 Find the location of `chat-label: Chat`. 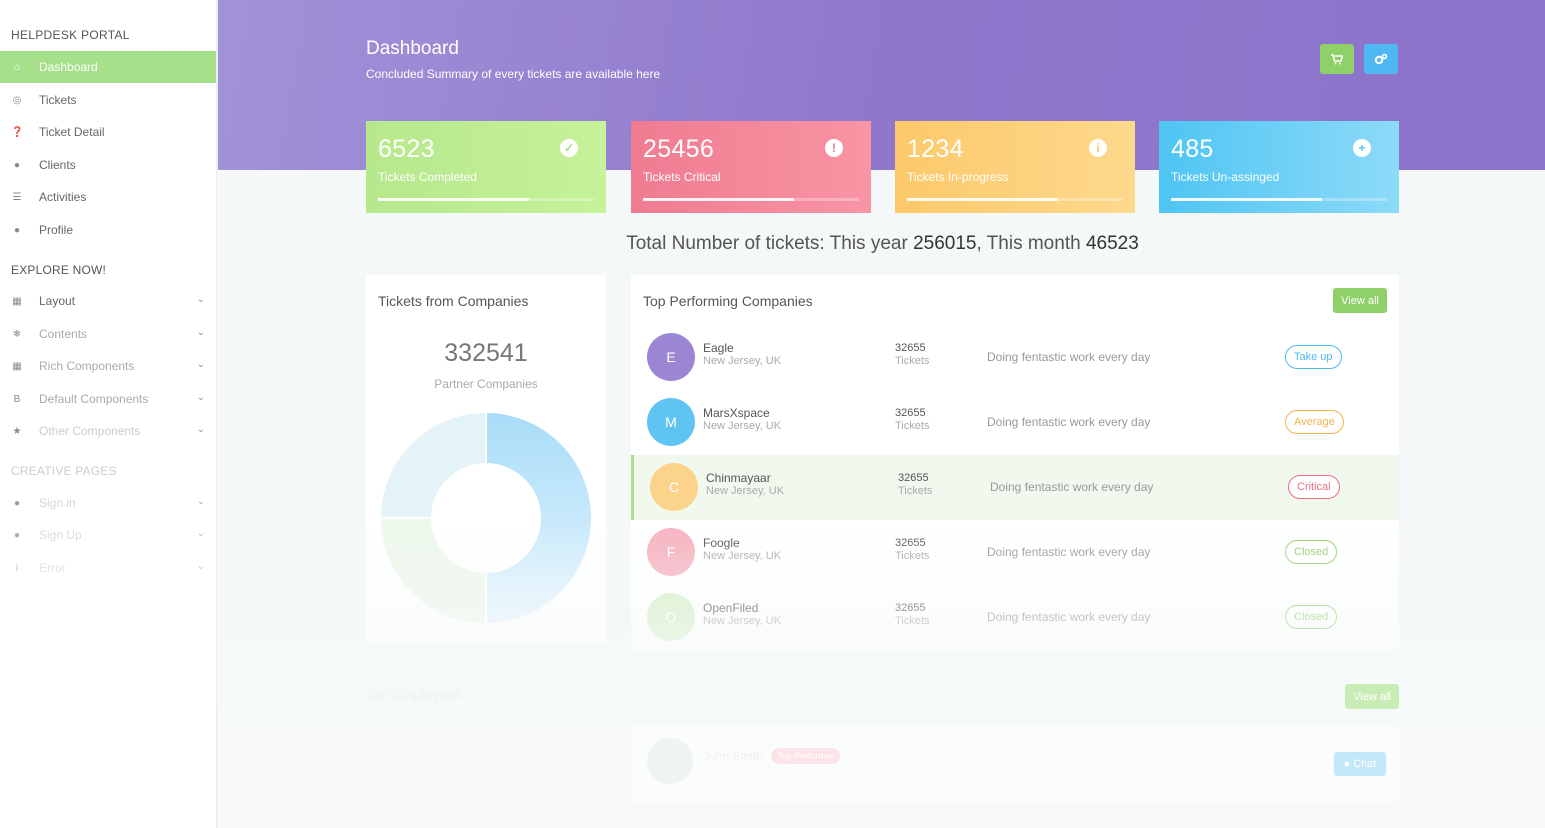

chat-label: Chat is located at coordinates (1365, 764).